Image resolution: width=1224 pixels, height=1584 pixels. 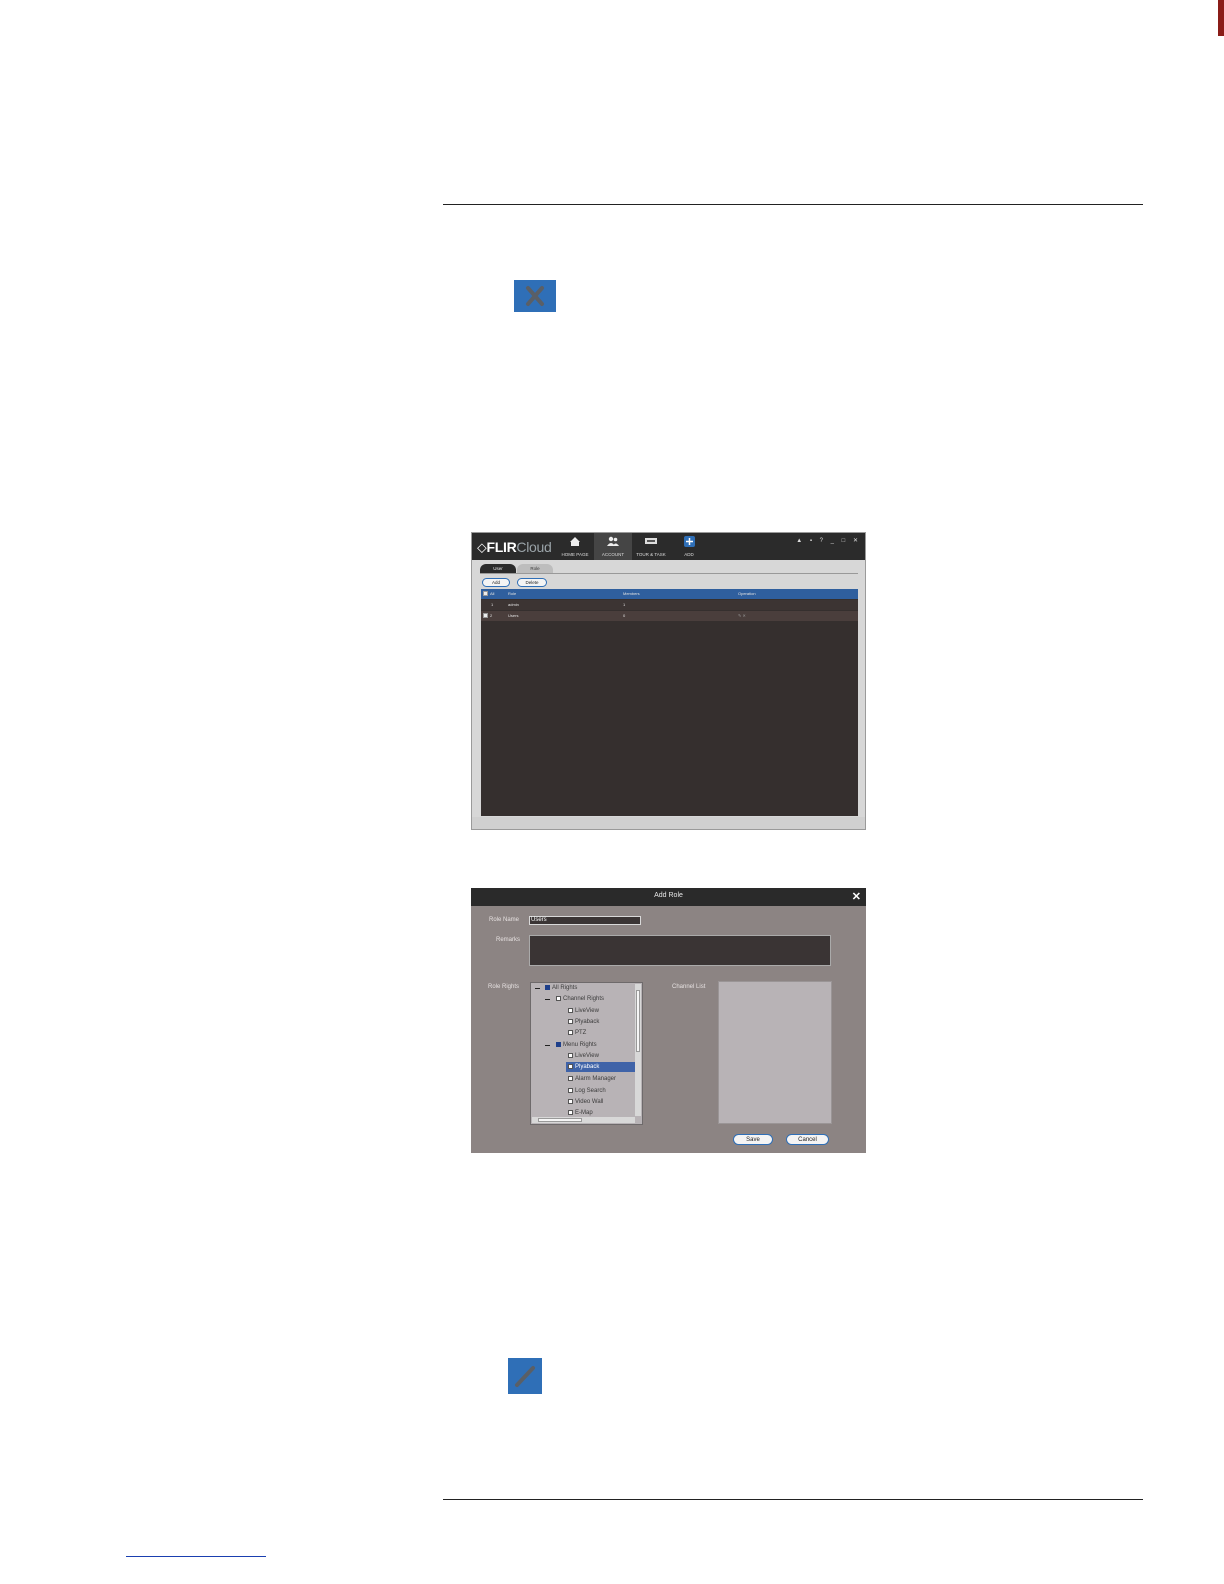 I want to click on channel-list-label: Channel List, so click(x=689, y=987).